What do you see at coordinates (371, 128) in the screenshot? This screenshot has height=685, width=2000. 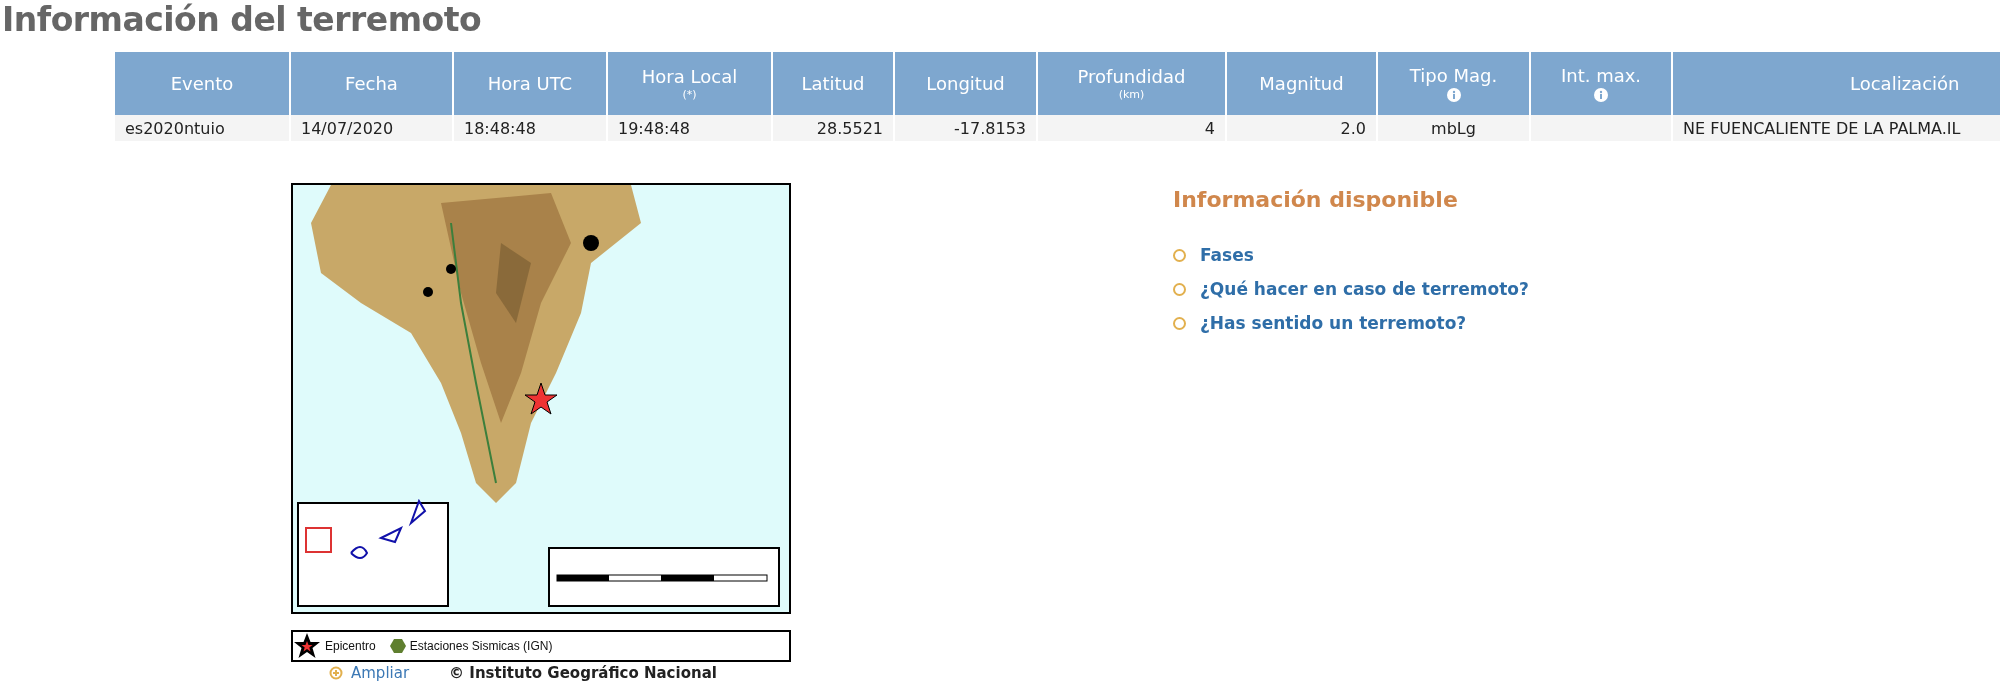 I see `table-cell: 14/07/2020` at bounding box center [371, 128].